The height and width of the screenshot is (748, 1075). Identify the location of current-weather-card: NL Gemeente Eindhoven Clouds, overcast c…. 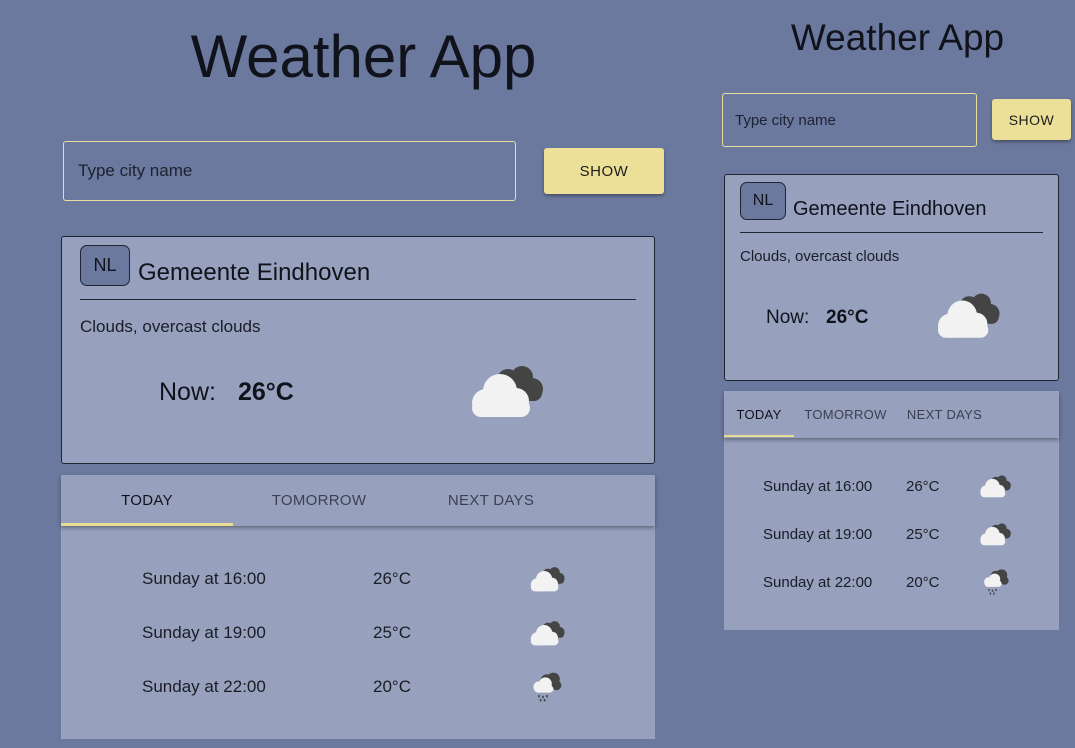
(891, 277).